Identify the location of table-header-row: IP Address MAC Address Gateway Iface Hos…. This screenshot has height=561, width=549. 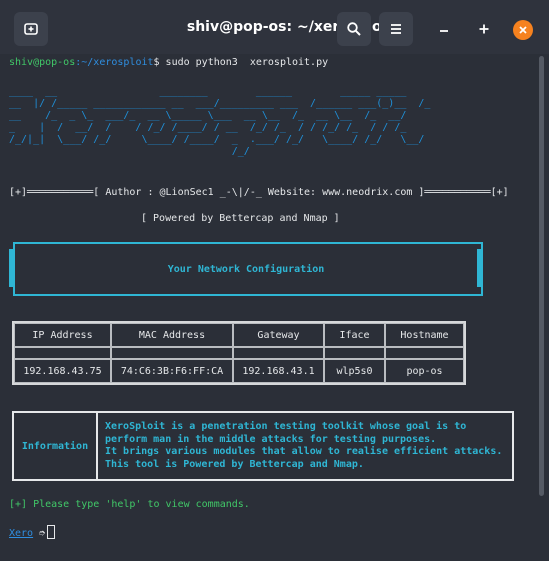
(239, 335).